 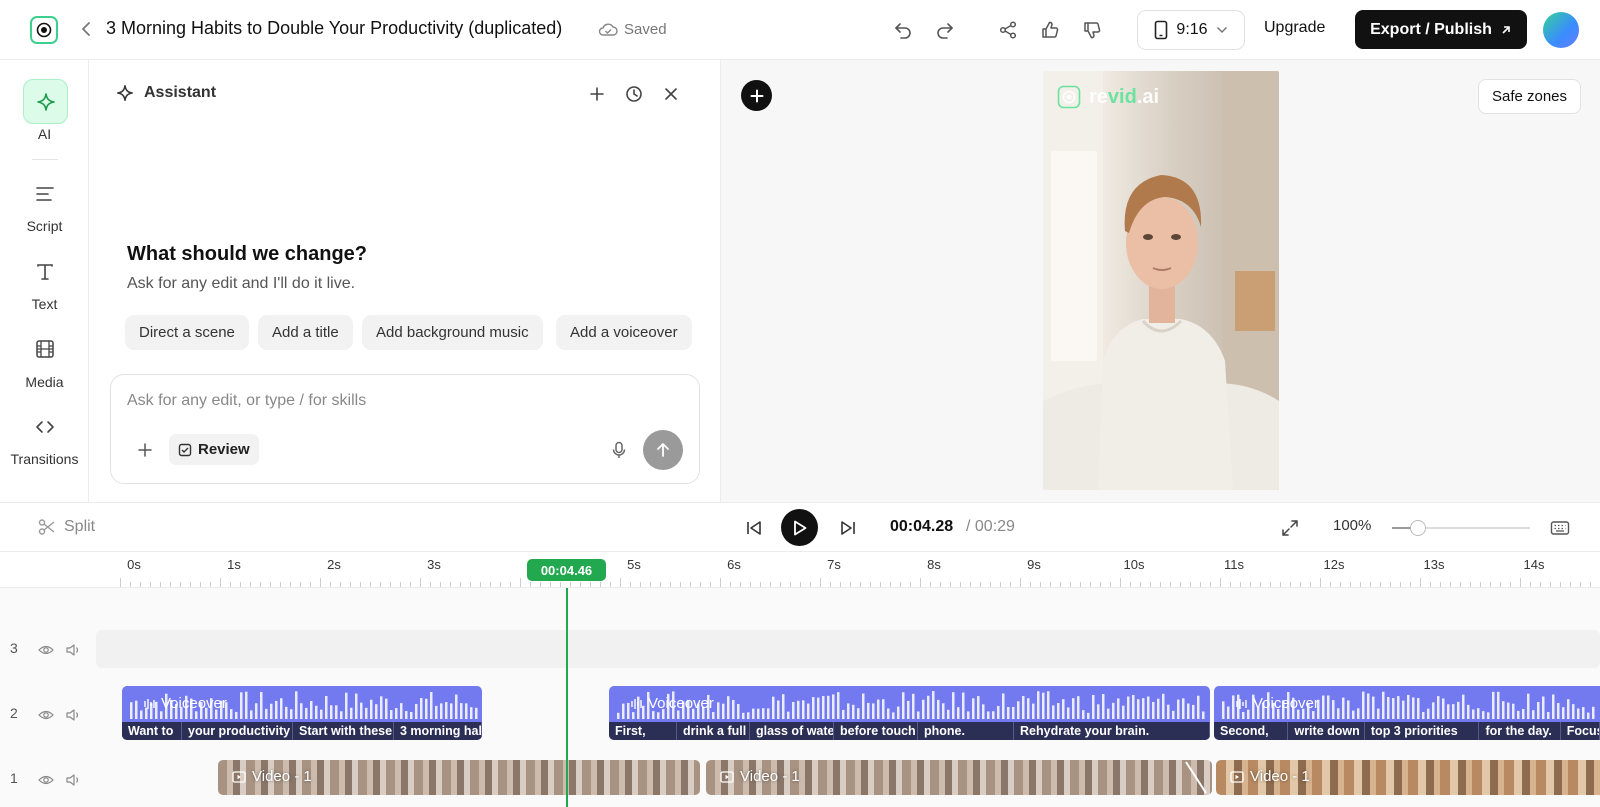 What do you see at coordinates (45, 427) in the screenshot?
I see `code-brackets-icon` at bounding box center [45, 427].